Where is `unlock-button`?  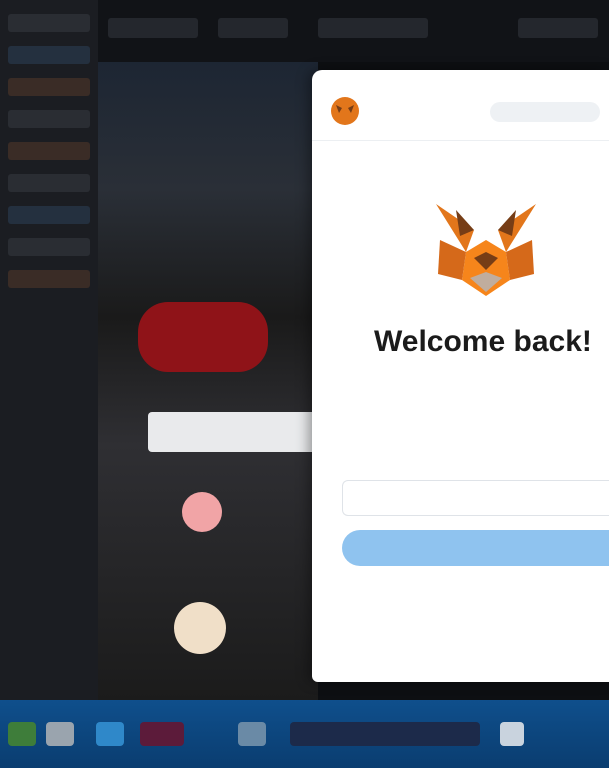 unlock-button is located at coordinates (475, 548).